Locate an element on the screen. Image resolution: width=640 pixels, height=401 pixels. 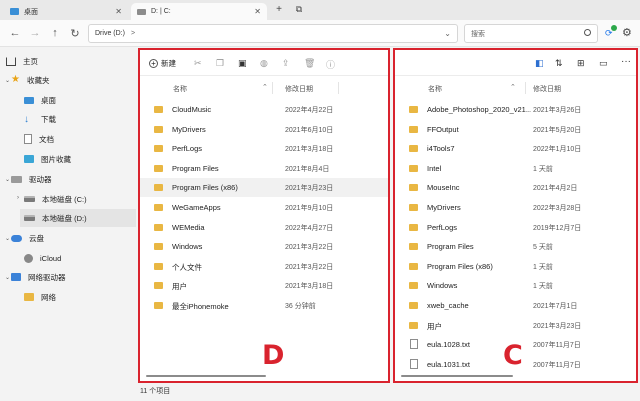
item-name: Program Files (x86) is located at coordinates (460, 266).